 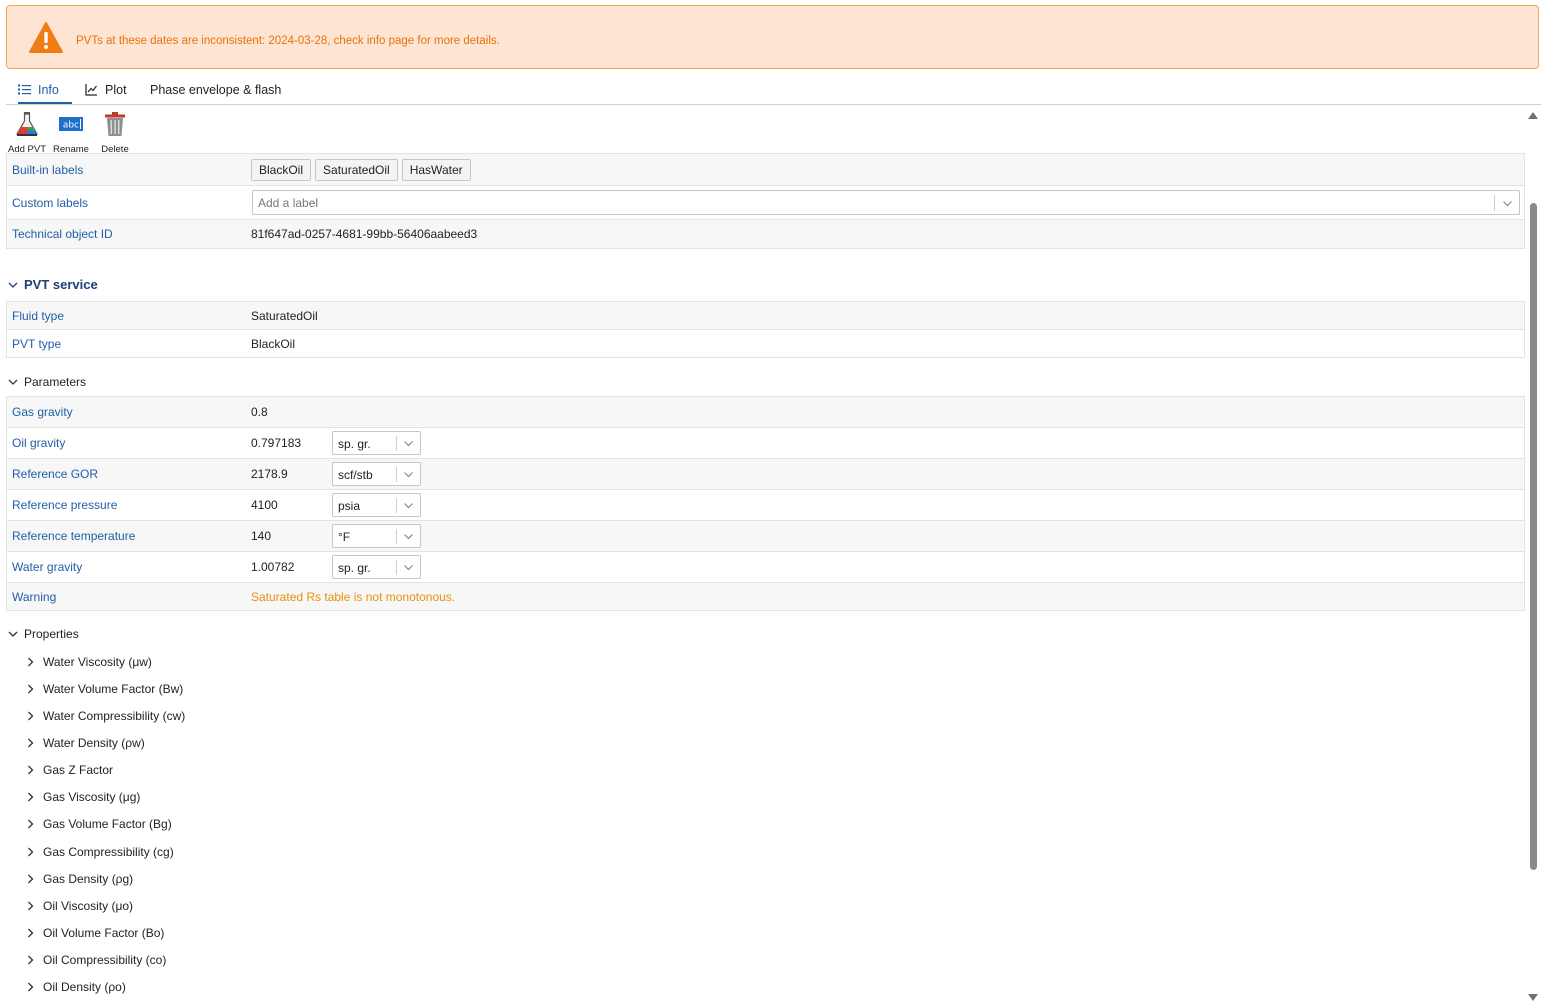 What do you see at coordinates (376, 567) in the screenshot?
I see `water-gravity-unit-select: sp. gr.` at bounding box center [376, 567].